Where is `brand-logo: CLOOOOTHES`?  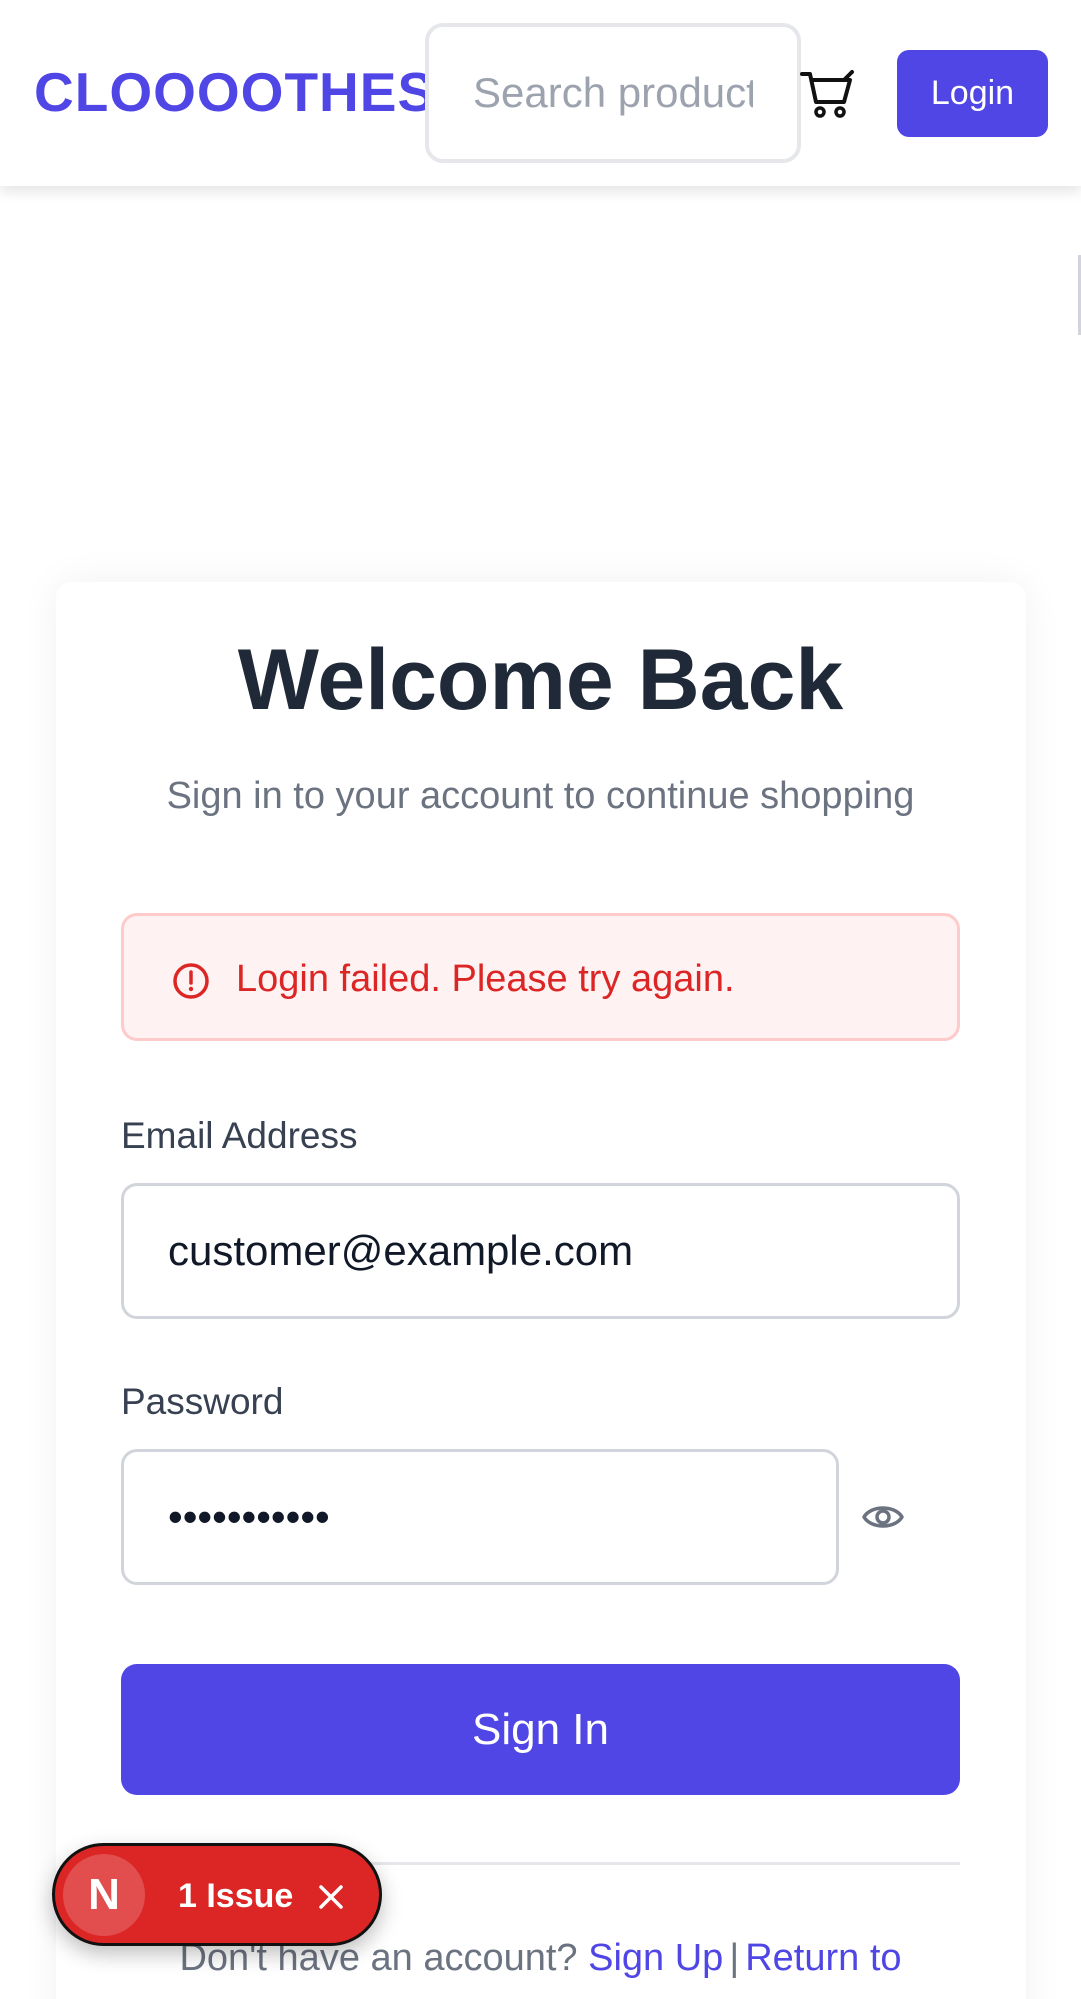
brand-logo: CLOOOOTHES is located at coordinates (234, 92).